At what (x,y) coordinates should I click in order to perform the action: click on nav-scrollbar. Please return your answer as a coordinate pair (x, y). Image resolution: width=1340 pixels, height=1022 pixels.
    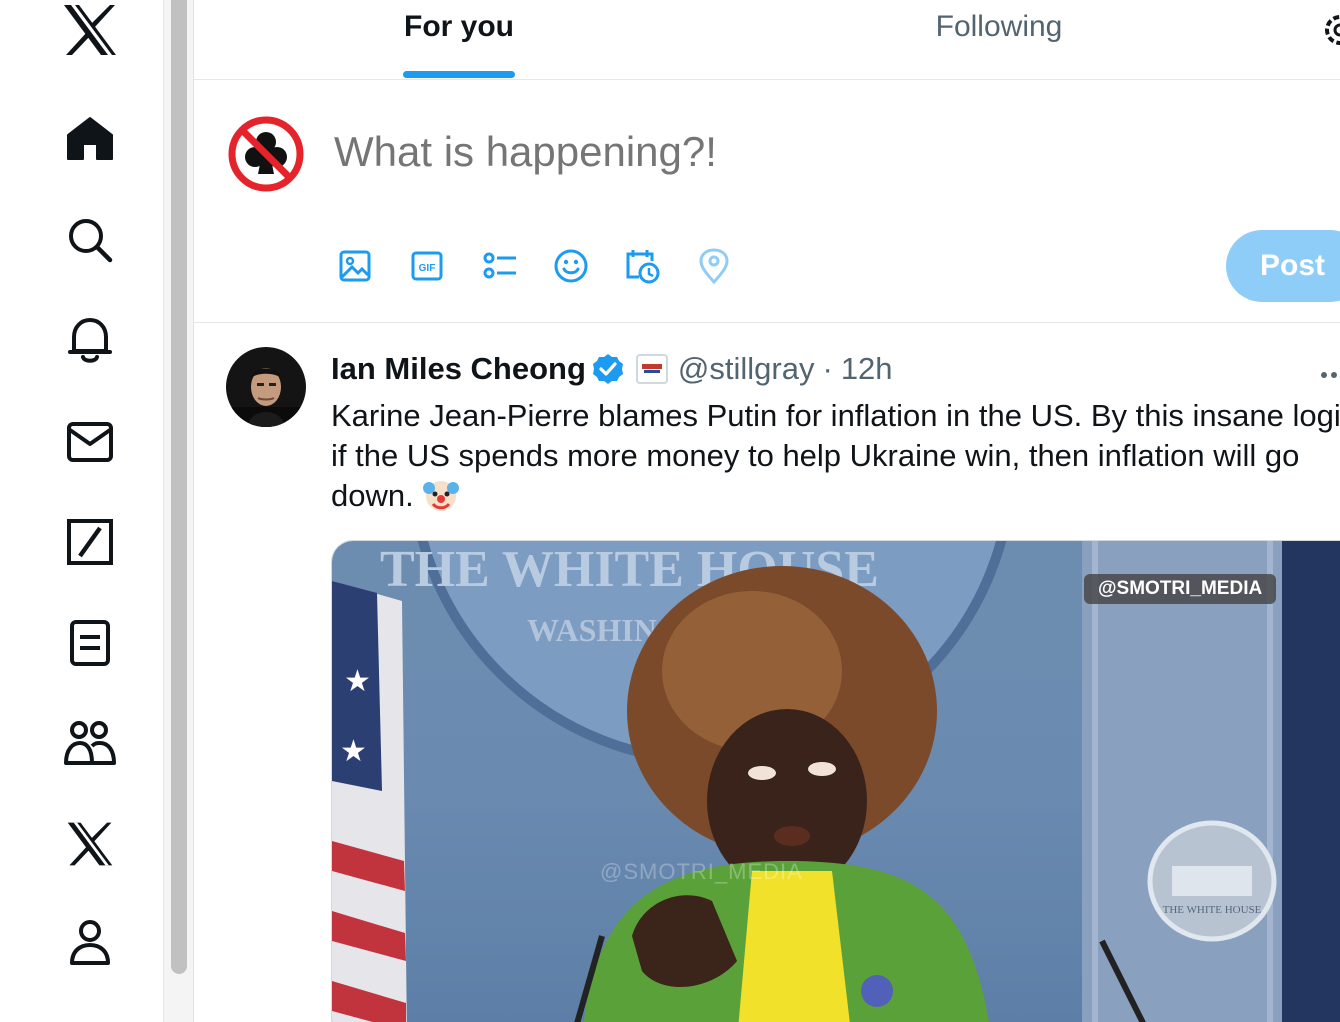
    Looking at the image, I should click on (179, 511).